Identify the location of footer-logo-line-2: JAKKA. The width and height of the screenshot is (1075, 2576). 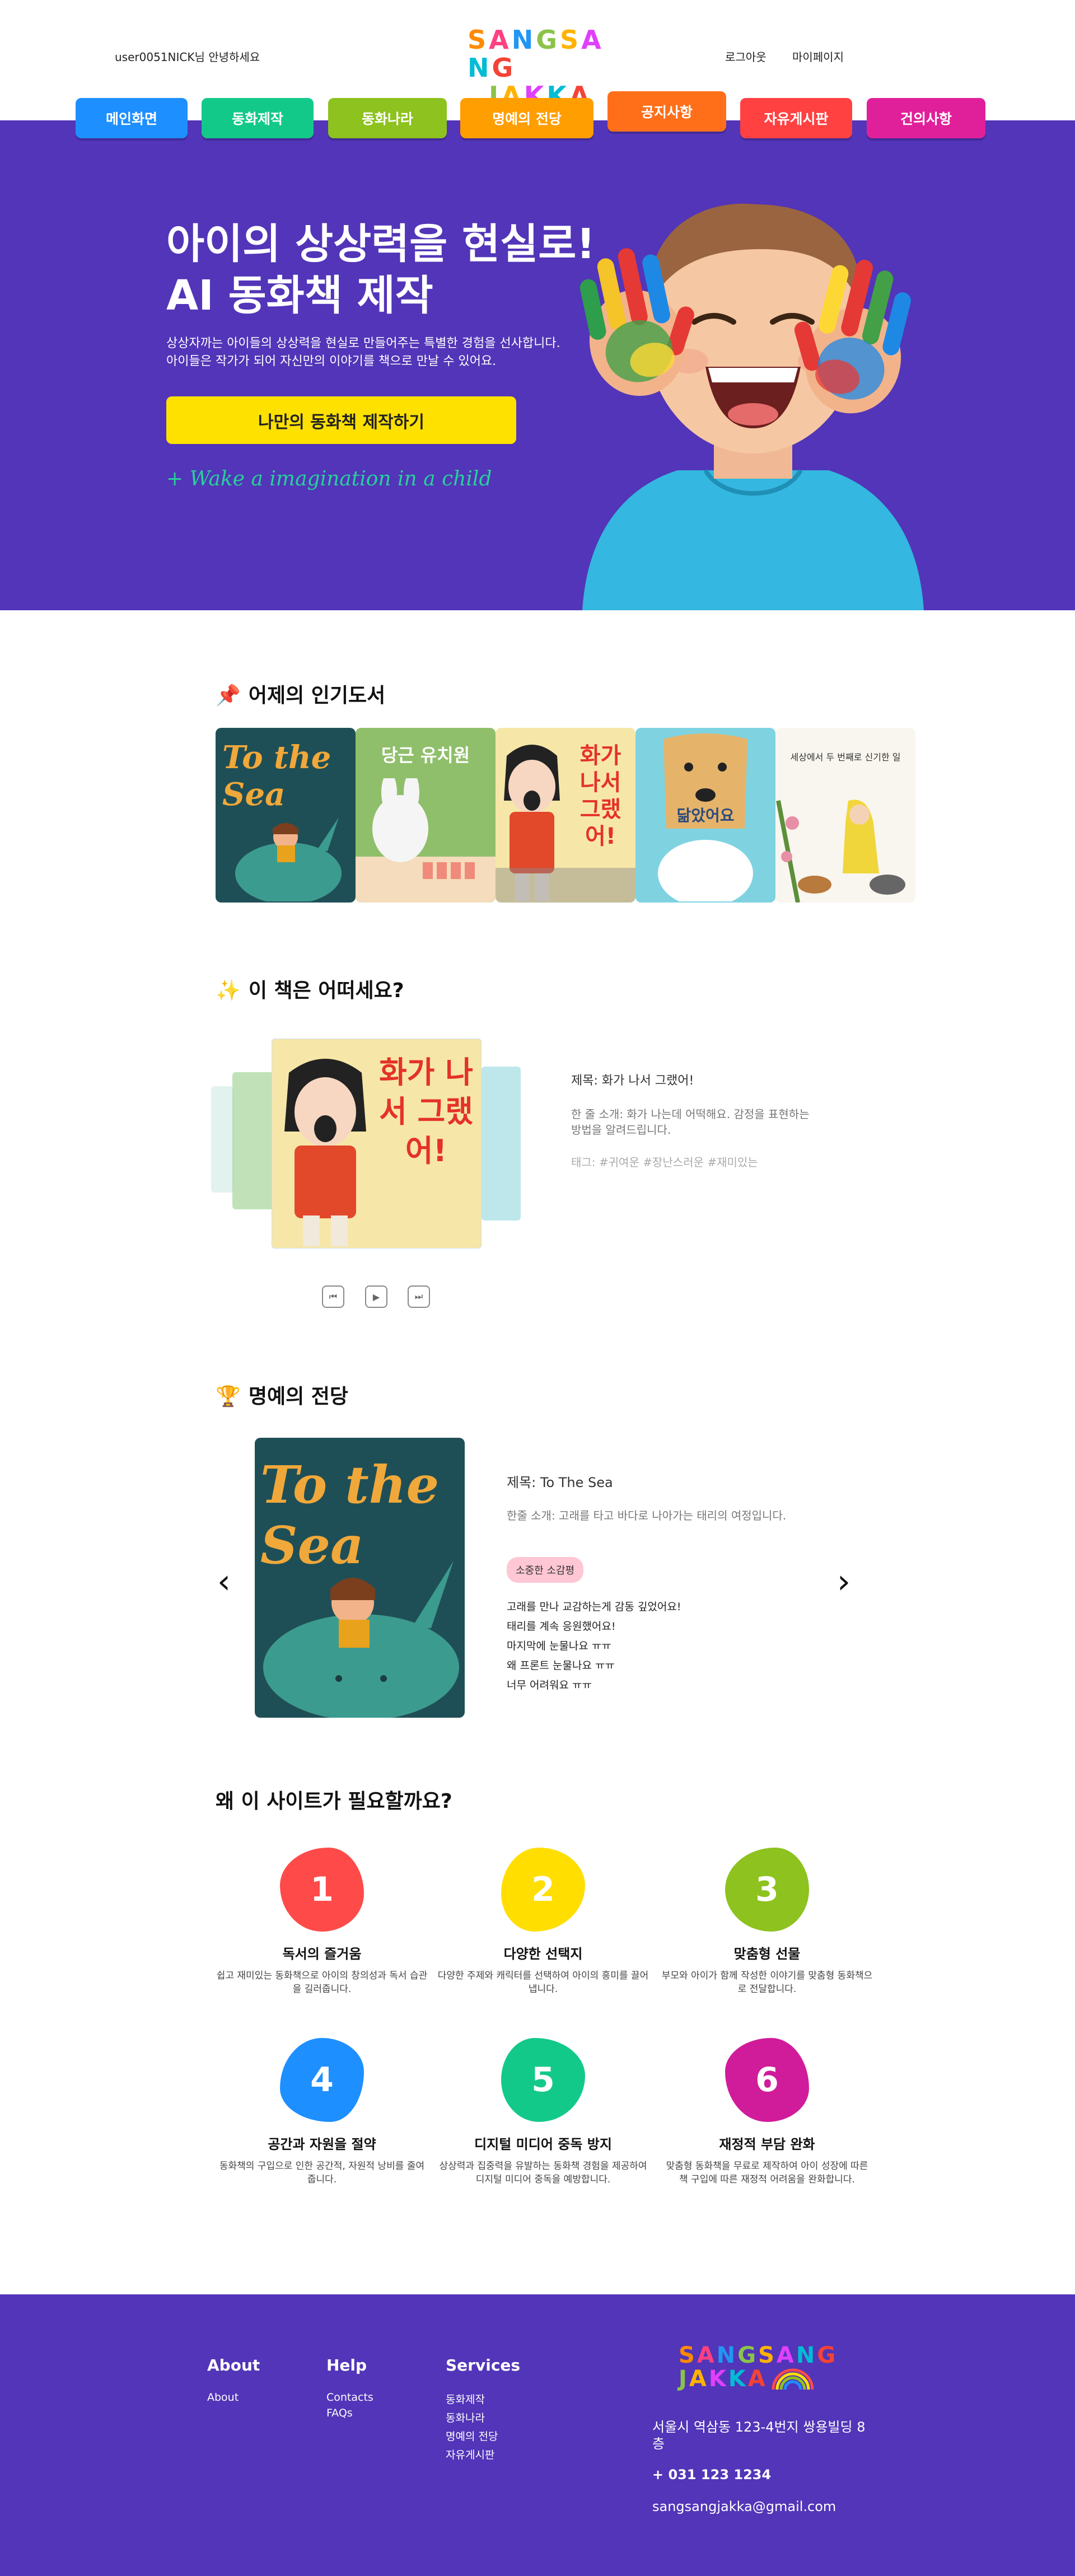
(723, 2379).